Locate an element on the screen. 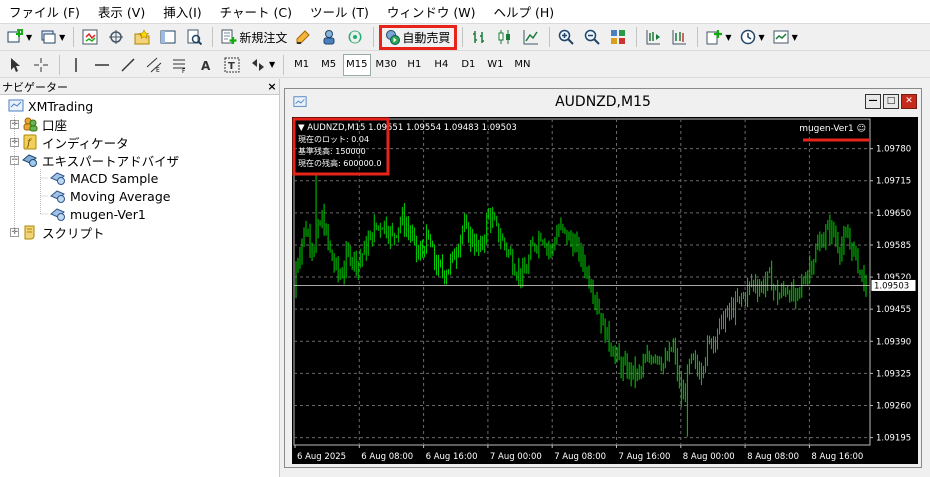 The width and height of the screenshot is (930, 477). new-chart-button: ▼ is located at coordinates (19, 37).